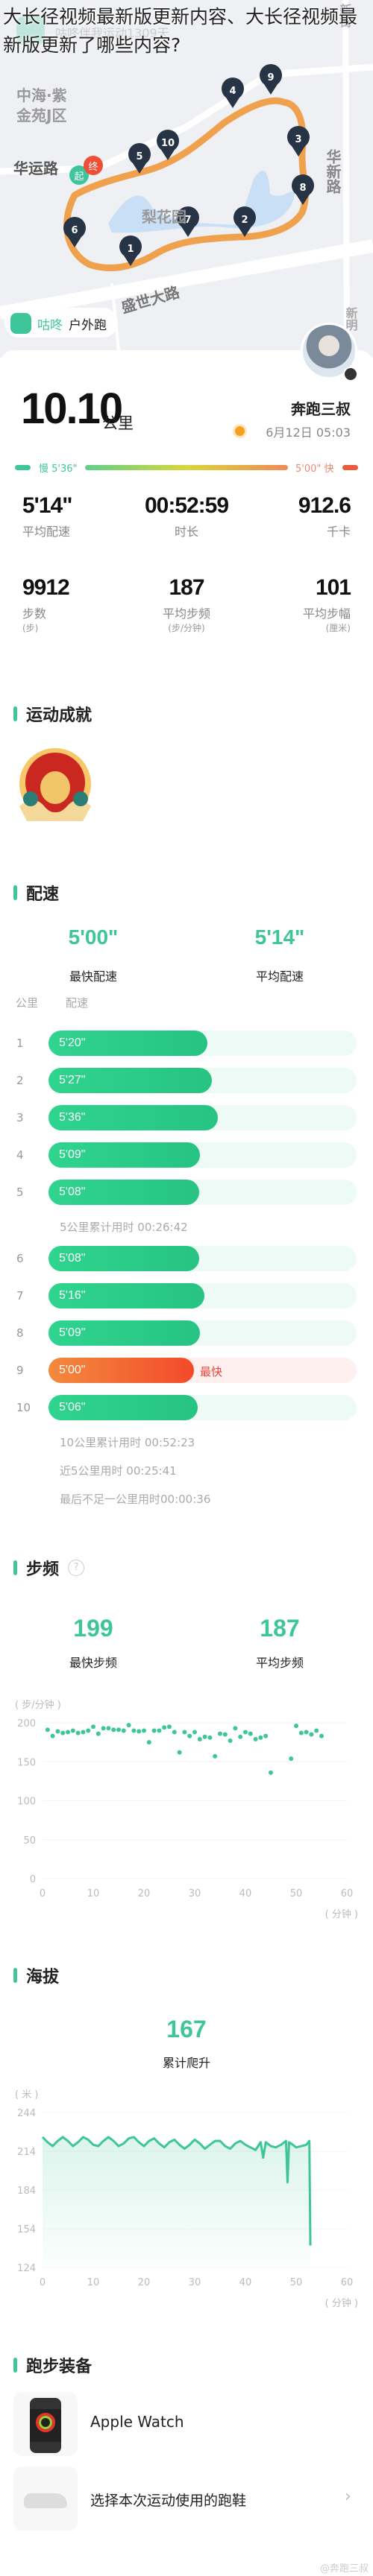 Image resolution: width=373 pixels, height=2576 pixels. Describe the element at coordinates (55, 786) in the screenshot. I see `medal-icon` at that location.